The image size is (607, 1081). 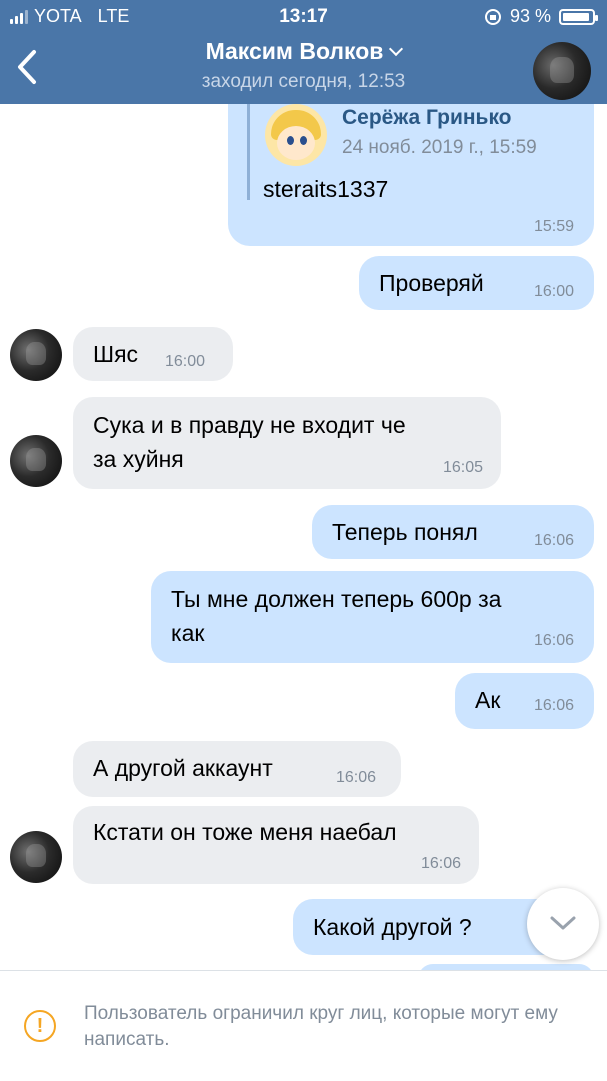 I want to click on message-text: Ак, so click(x=488, y=700).